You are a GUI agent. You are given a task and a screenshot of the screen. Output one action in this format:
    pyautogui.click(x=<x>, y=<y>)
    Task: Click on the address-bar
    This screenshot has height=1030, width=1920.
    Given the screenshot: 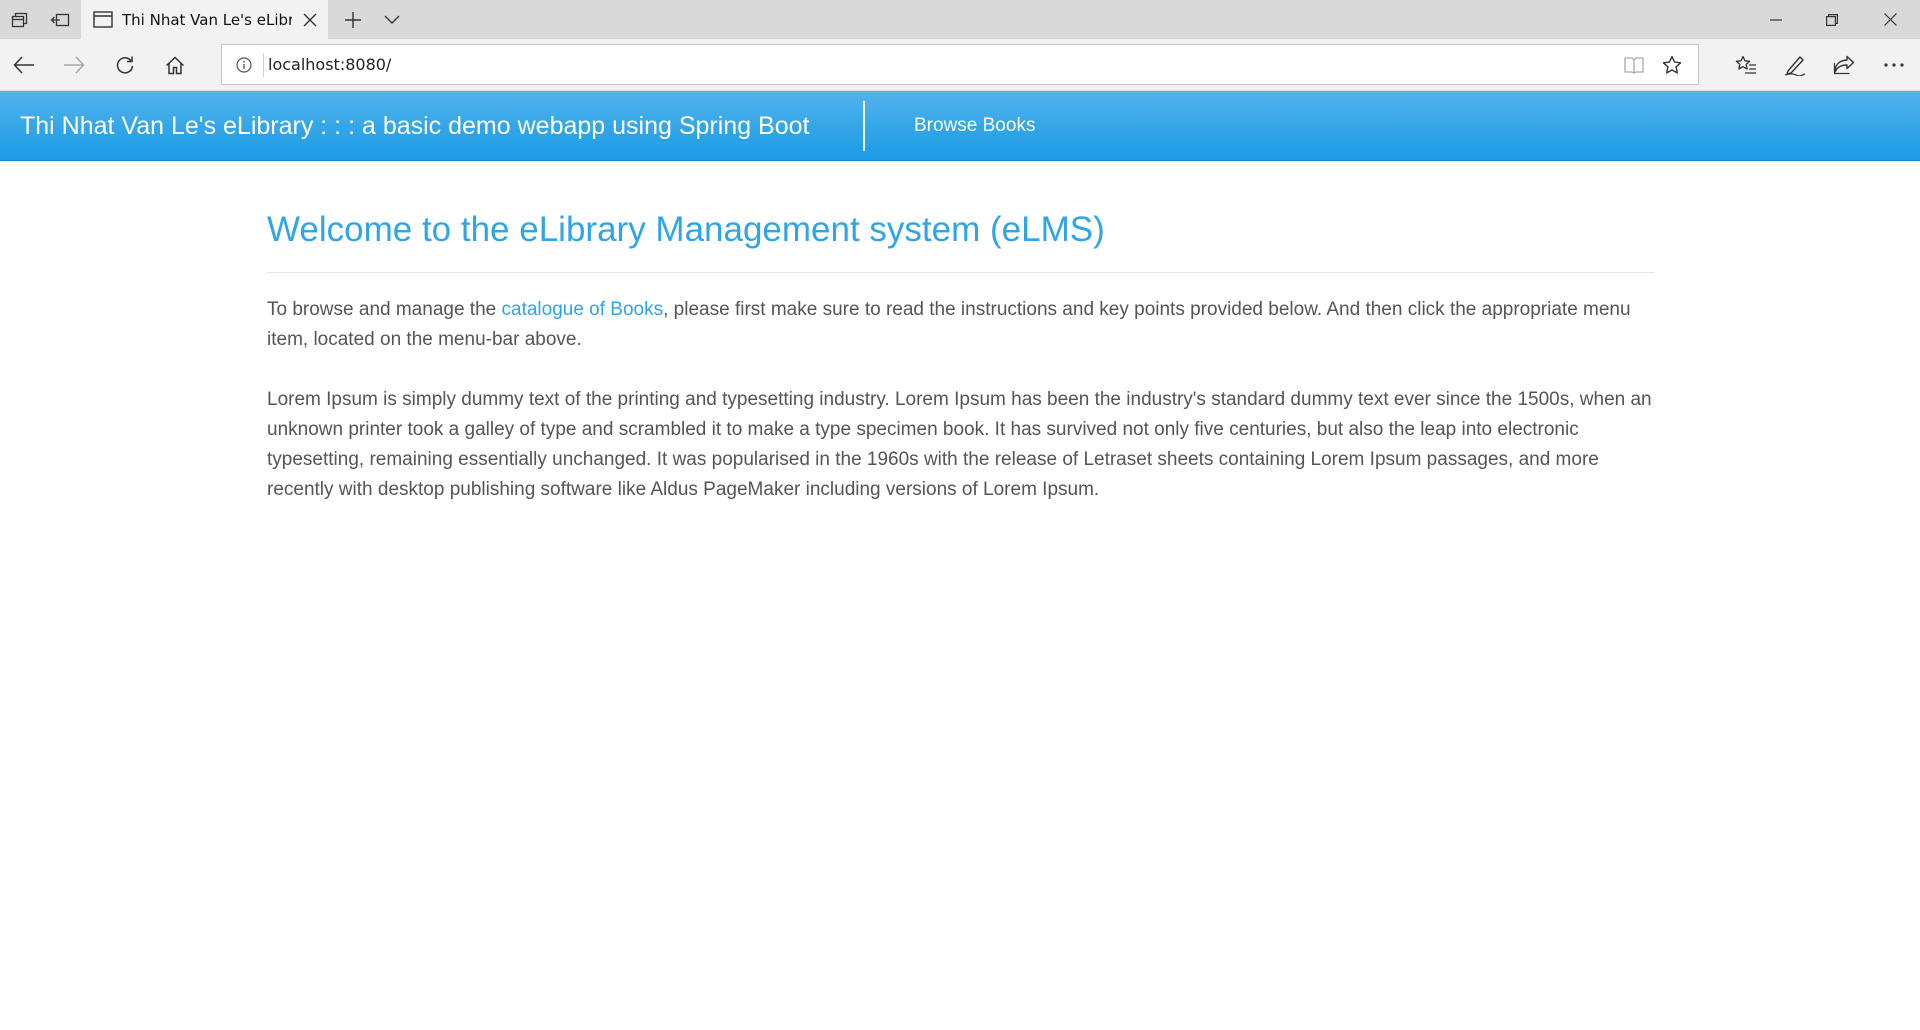 What is the action you would take?
    pyautogui.click(x=960, y=64)
    